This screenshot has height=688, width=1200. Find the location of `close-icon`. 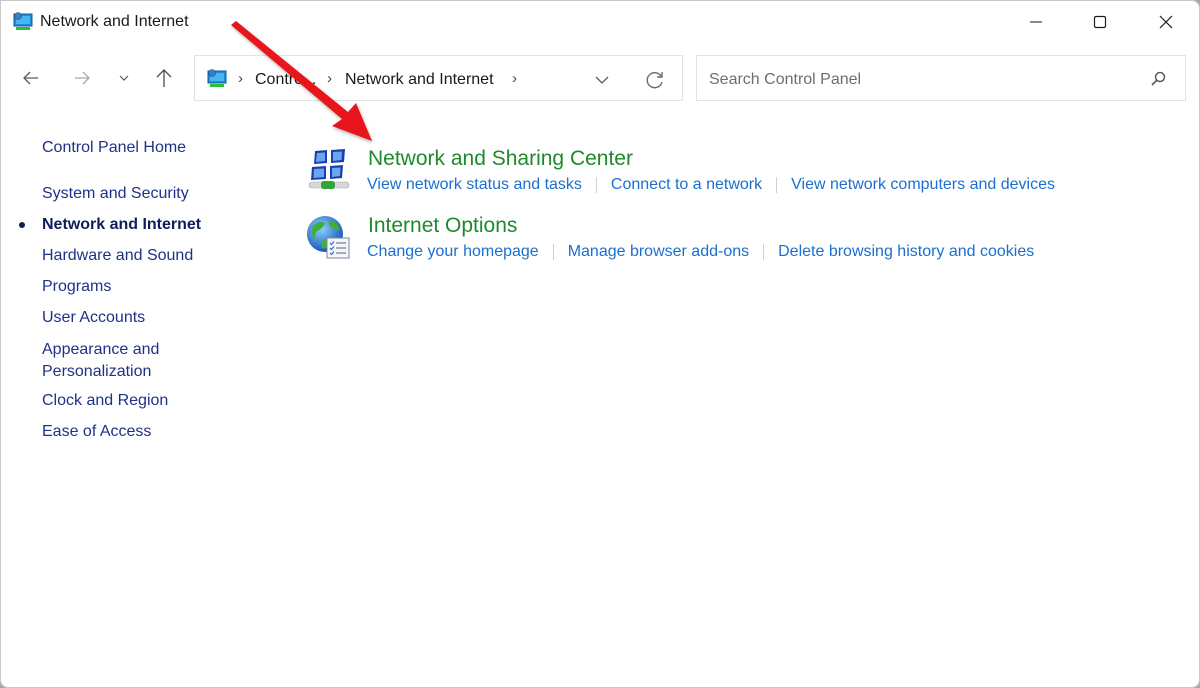

close-icon is located at coordinates (1166, 22).